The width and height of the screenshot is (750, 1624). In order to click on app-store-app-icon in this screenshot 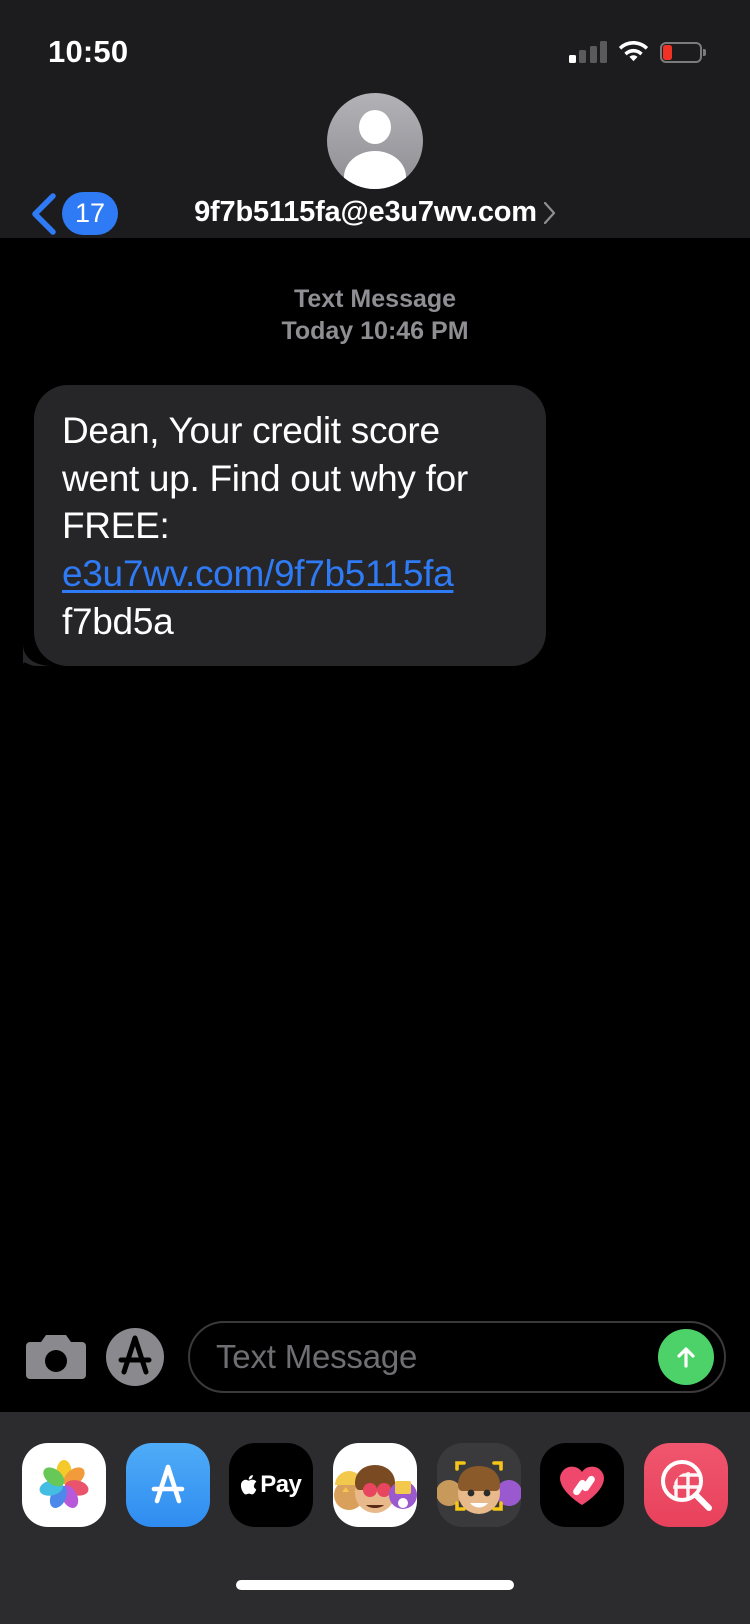, I will do `click(167, 1485)`.